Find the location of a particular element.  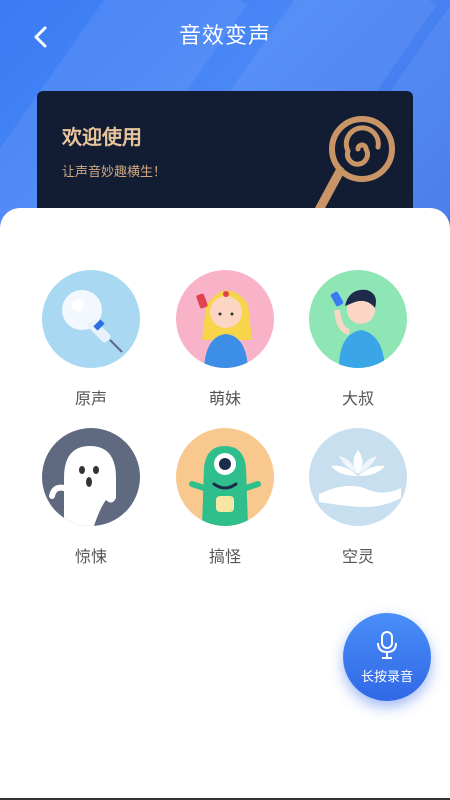

girl-avatar-icon is located at coordinates (225, 319).